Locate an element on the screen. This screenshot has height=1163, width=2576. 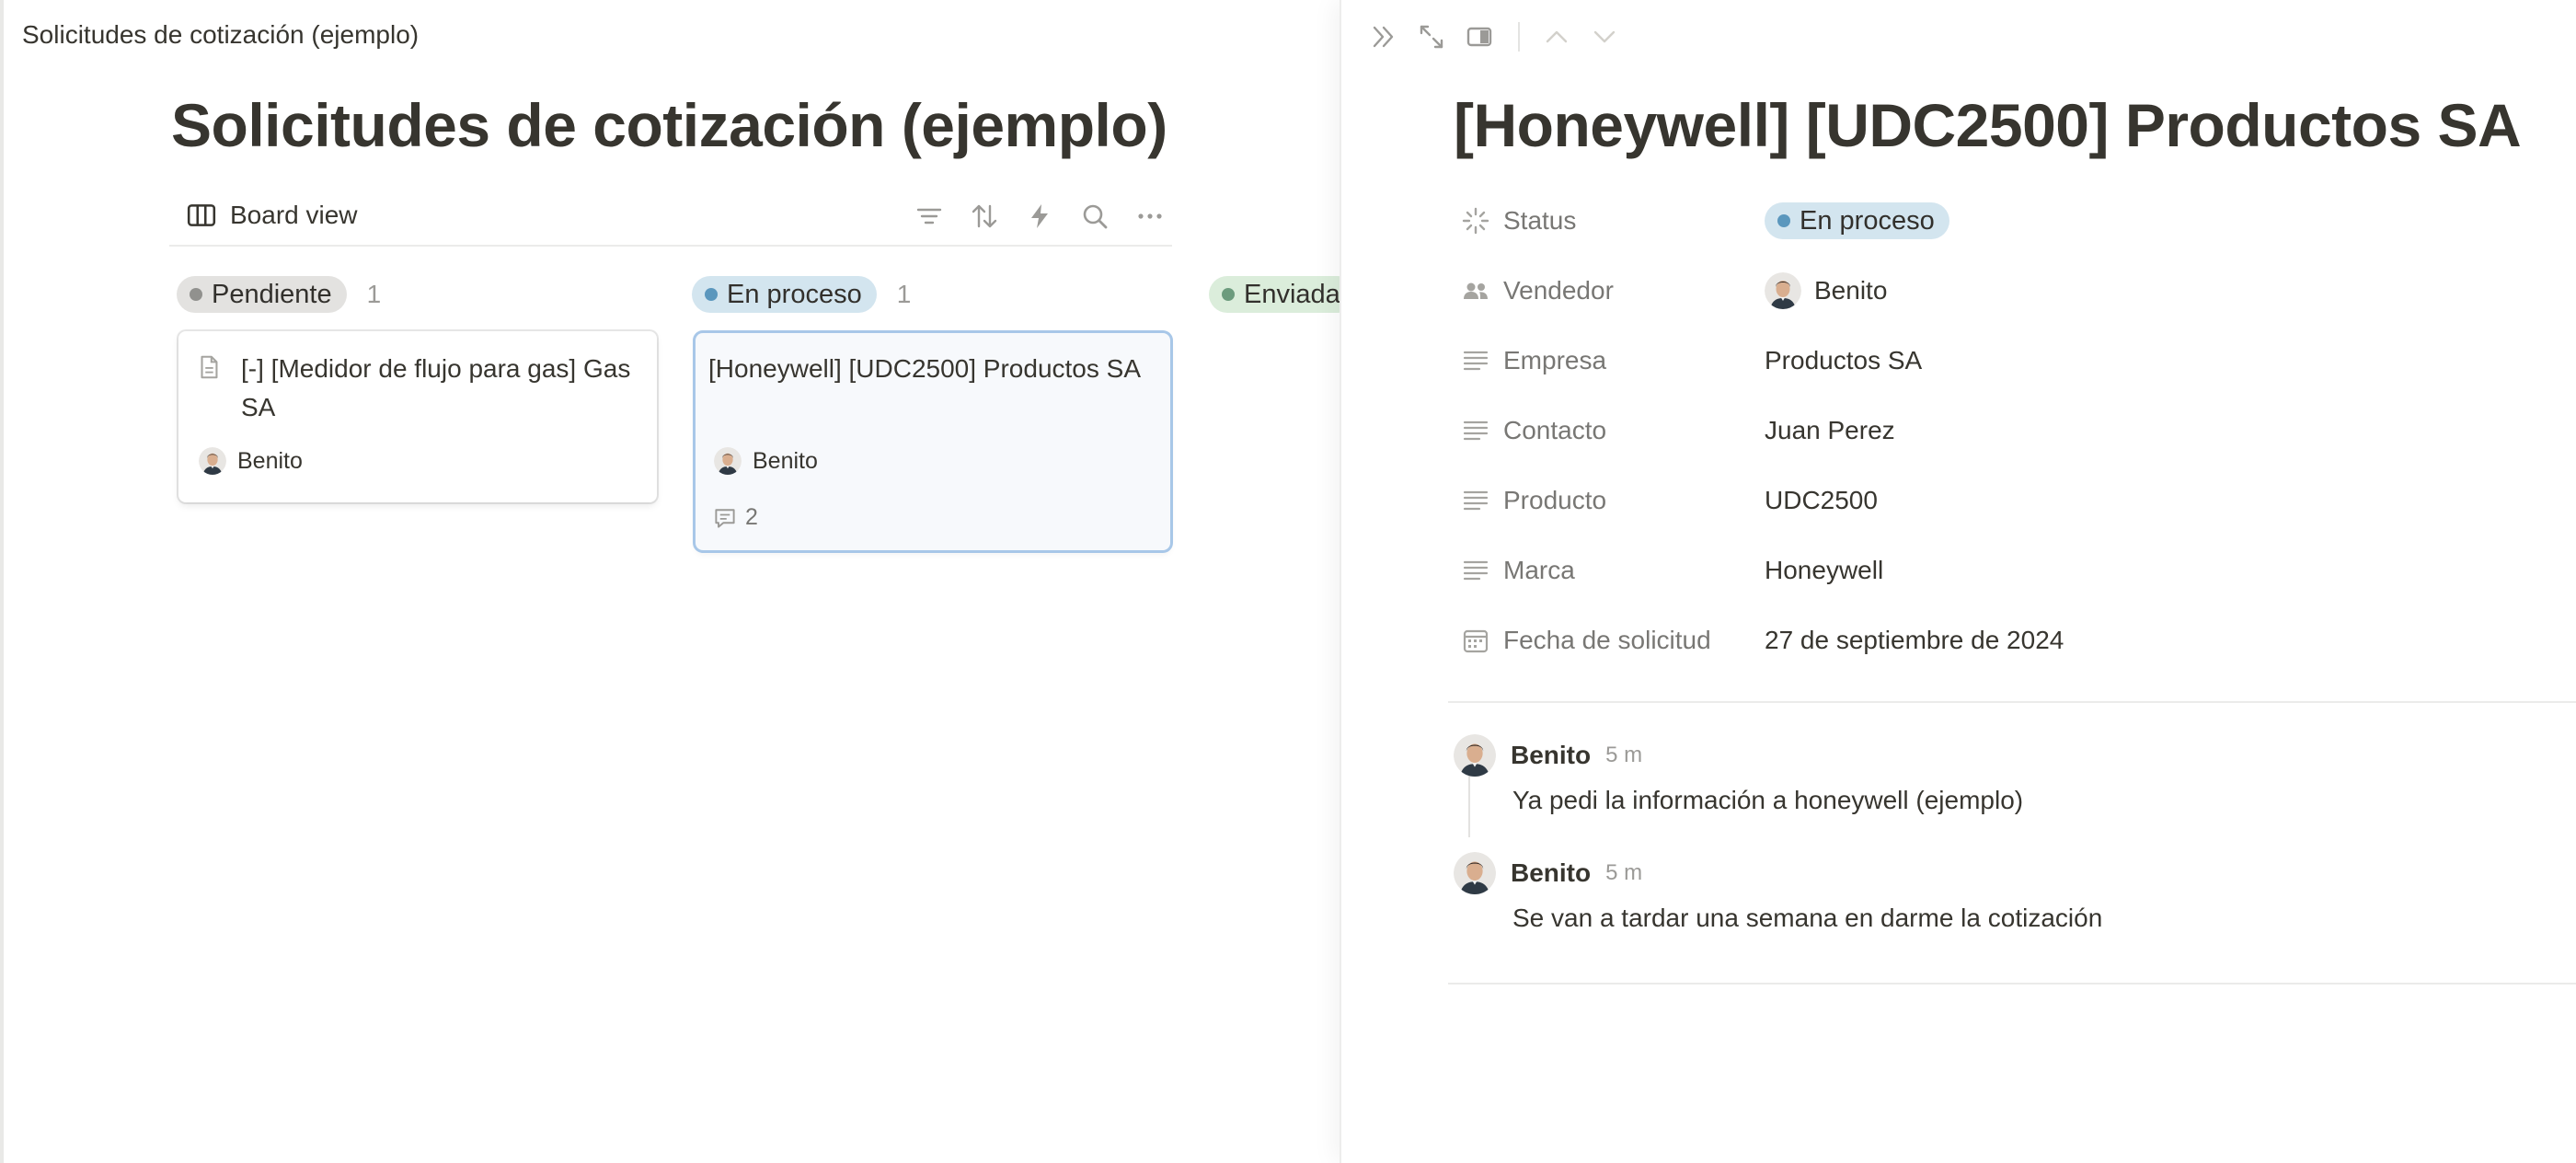
status-icon is located at coordinates (1475, 221).